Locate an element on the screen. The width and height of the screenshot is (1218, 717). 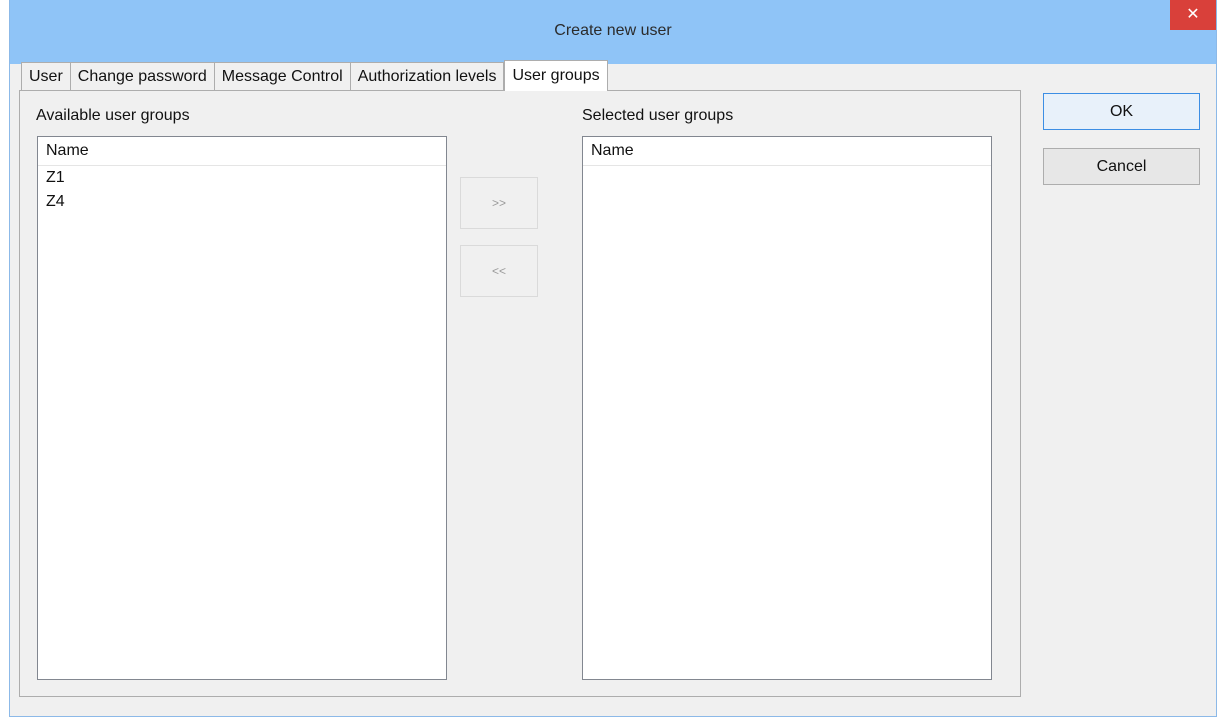
remove-group-button: << is located at coordinates (499, 271).